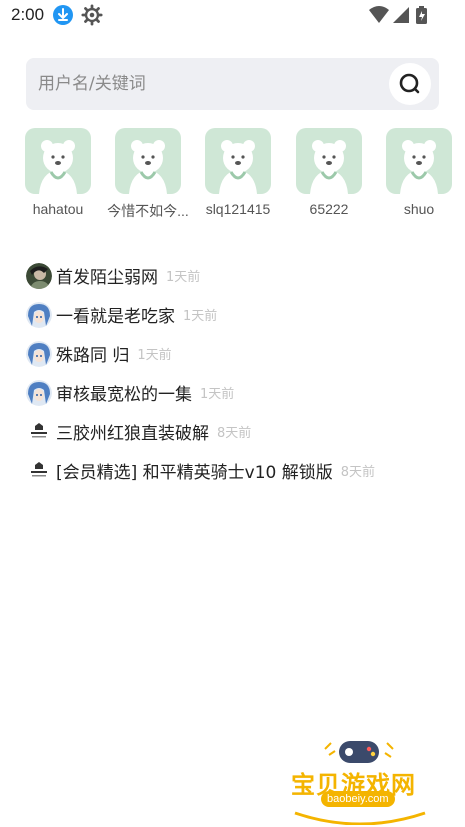  I want to click on post-title: 审核最宽松的一集, so click(124, 395).